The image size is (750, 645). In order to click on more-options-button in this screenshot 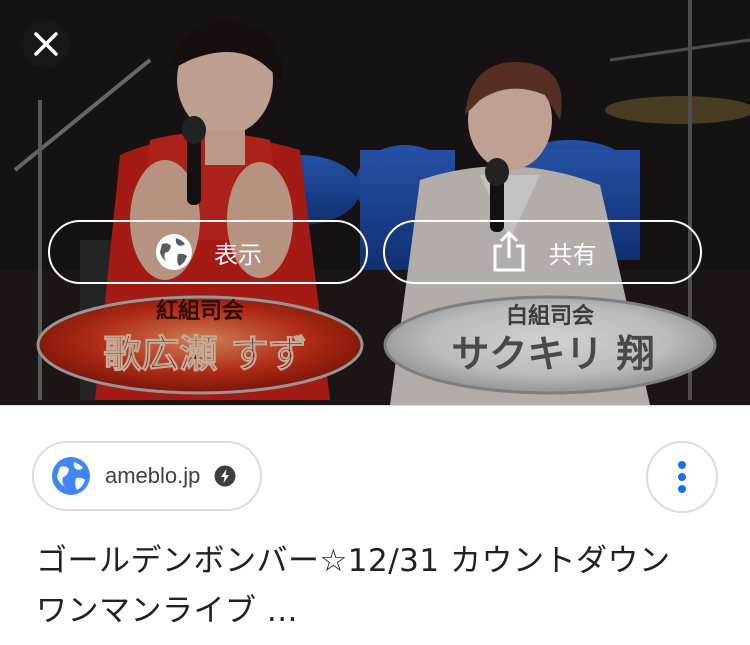, I will do `click(682, 477)`.